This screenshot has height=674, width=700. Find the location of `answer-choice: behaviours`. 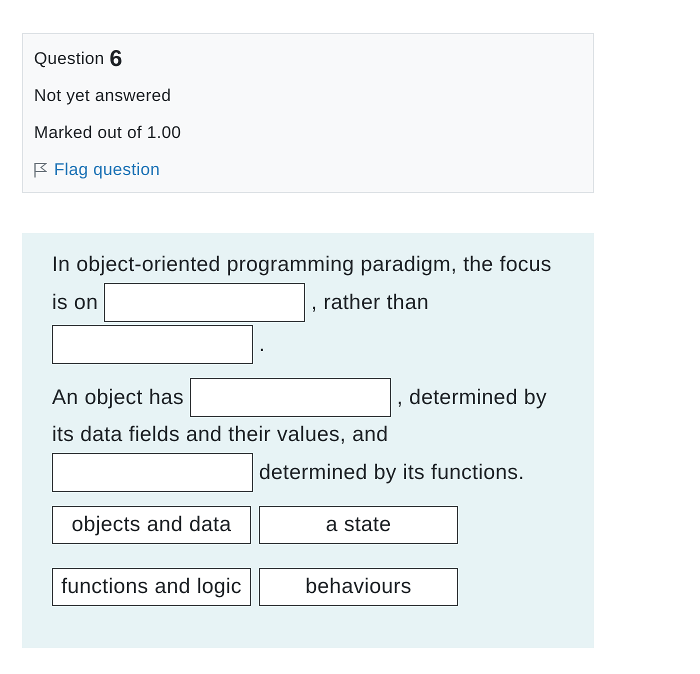

answer-choice: behaviours is located at coordinates (358, 587).